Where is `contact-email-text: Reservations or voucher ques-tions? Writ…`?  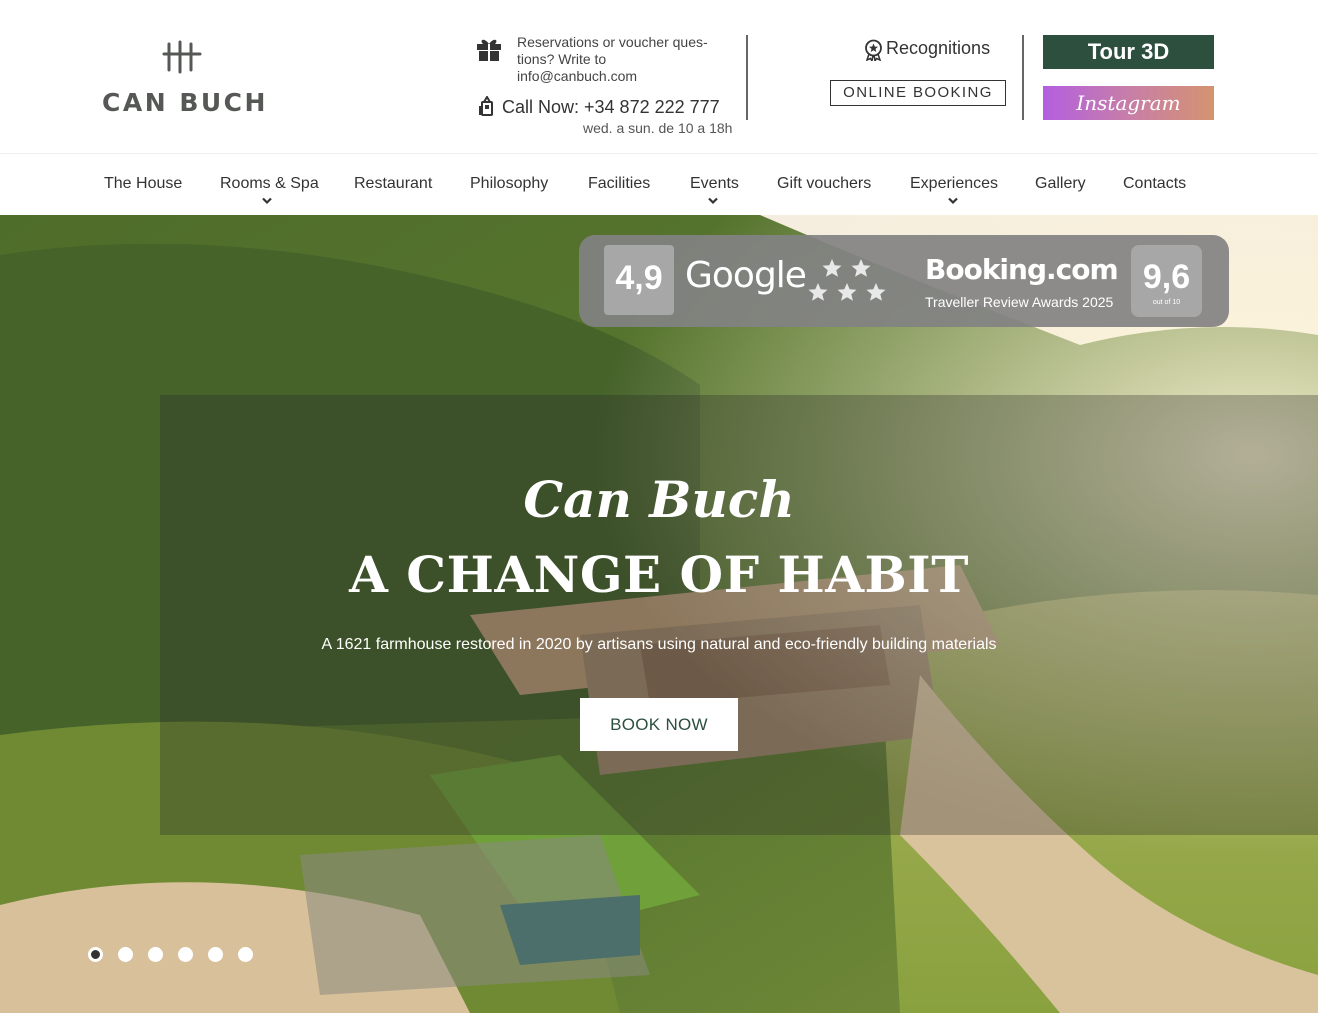
contact-email-text: Reservations or voucher ques-tions? Writ… is located at coordinates (612, 59).